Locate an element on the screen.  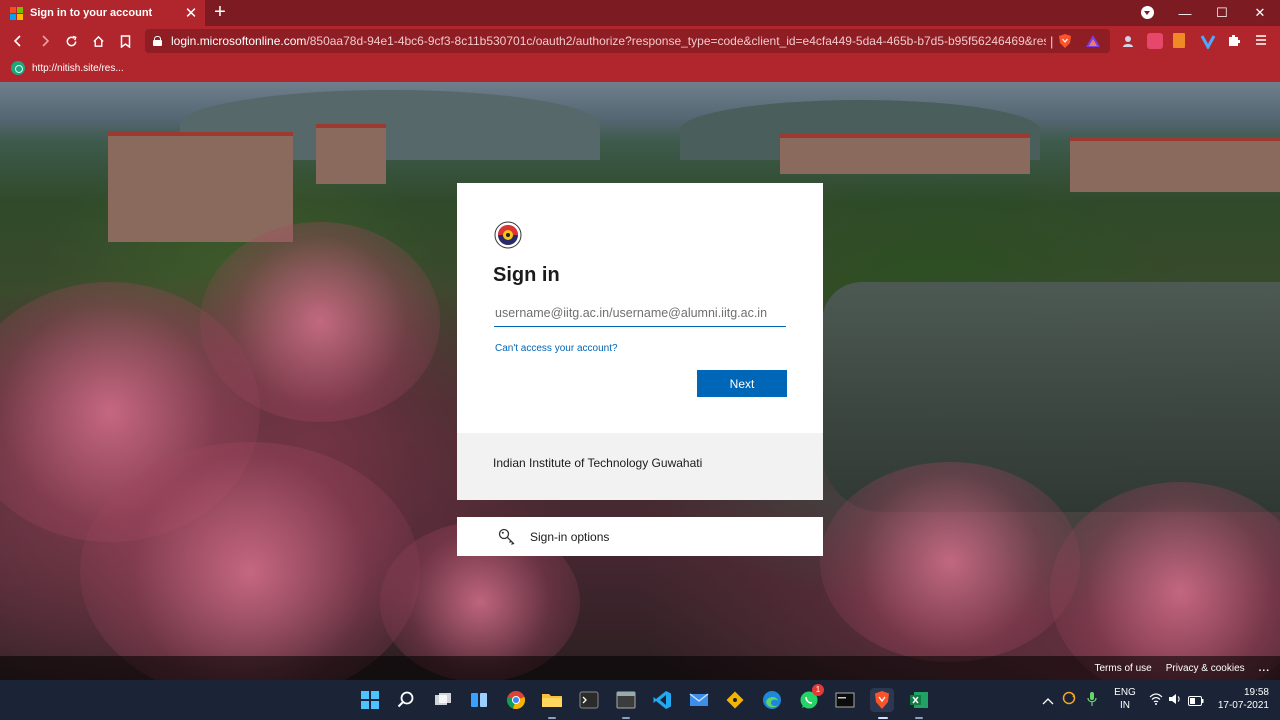
username-input is located at coordinates (640, 314).